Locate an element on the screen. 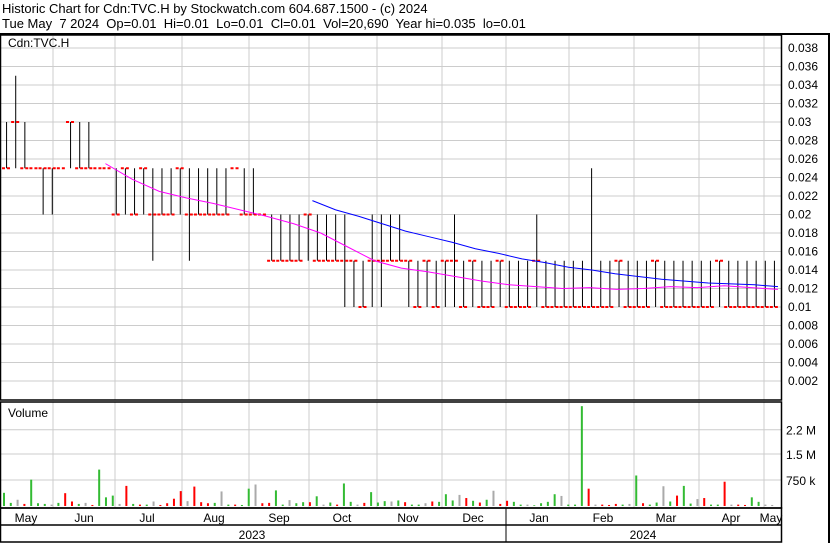 This screenshot has width=830, height=543. price-tick-label: 0.028 is located at coordinates (803, 141).